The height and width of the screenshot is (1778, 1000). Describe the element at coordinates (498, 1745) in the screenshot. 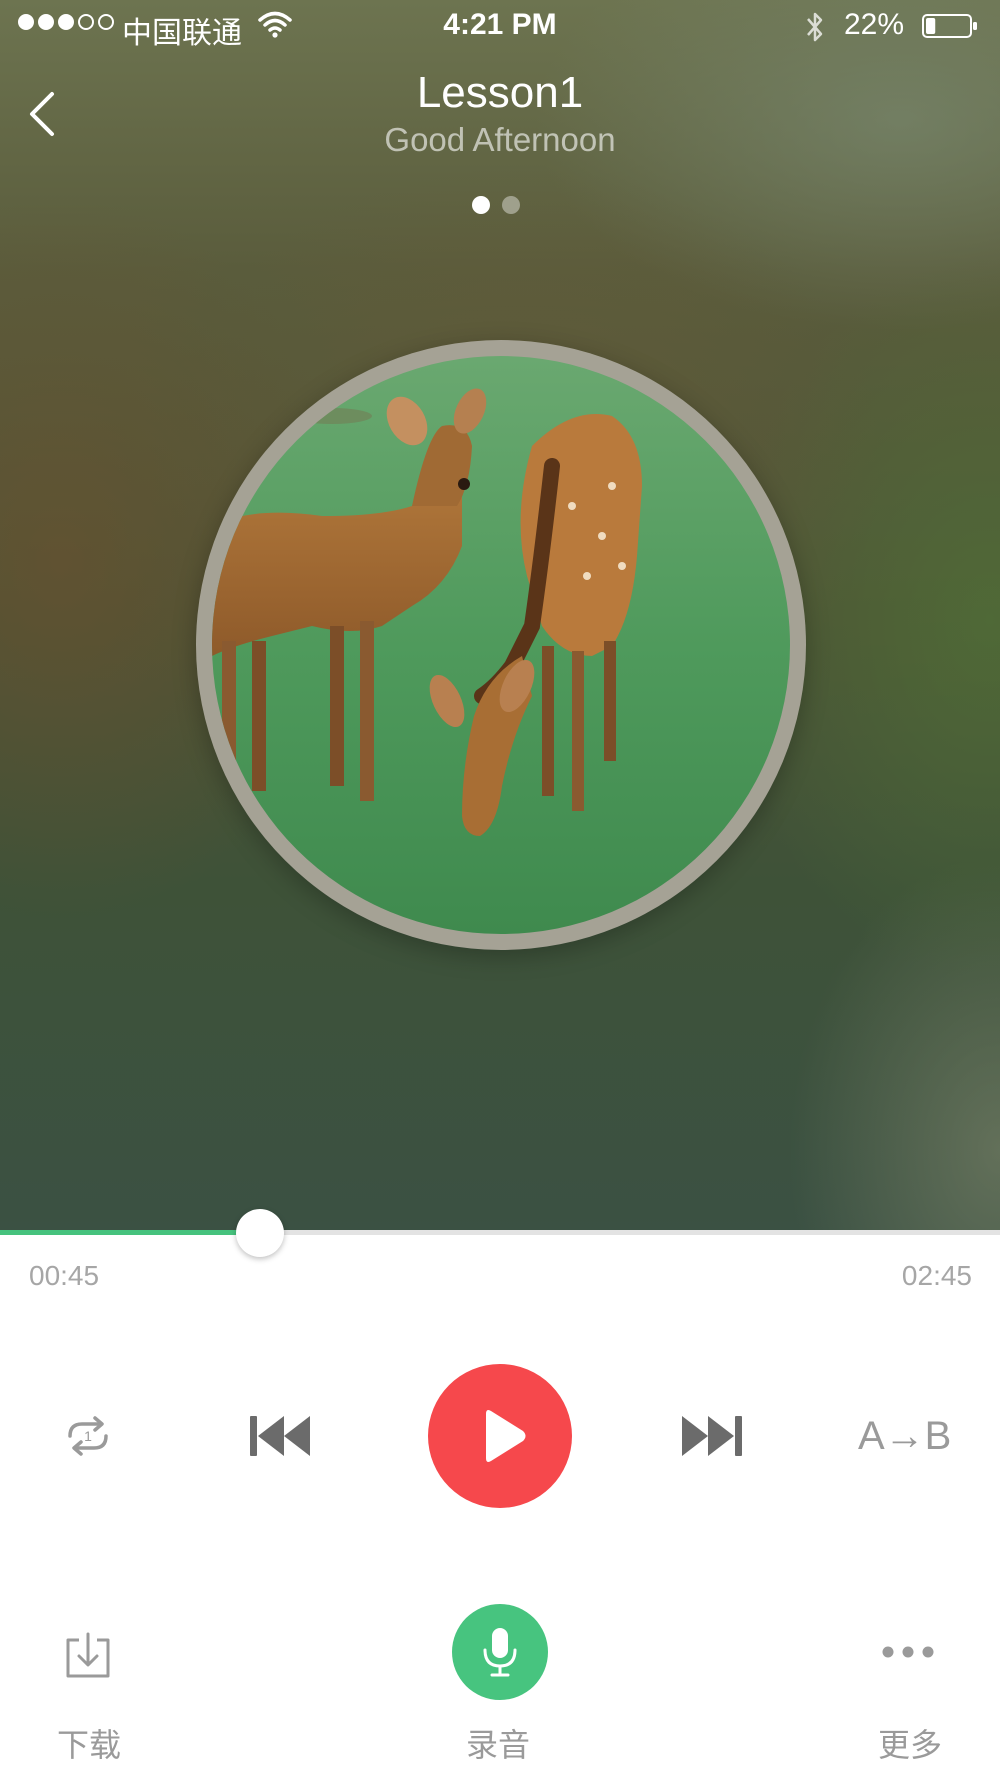

I see `record-label: 录音` at that location.